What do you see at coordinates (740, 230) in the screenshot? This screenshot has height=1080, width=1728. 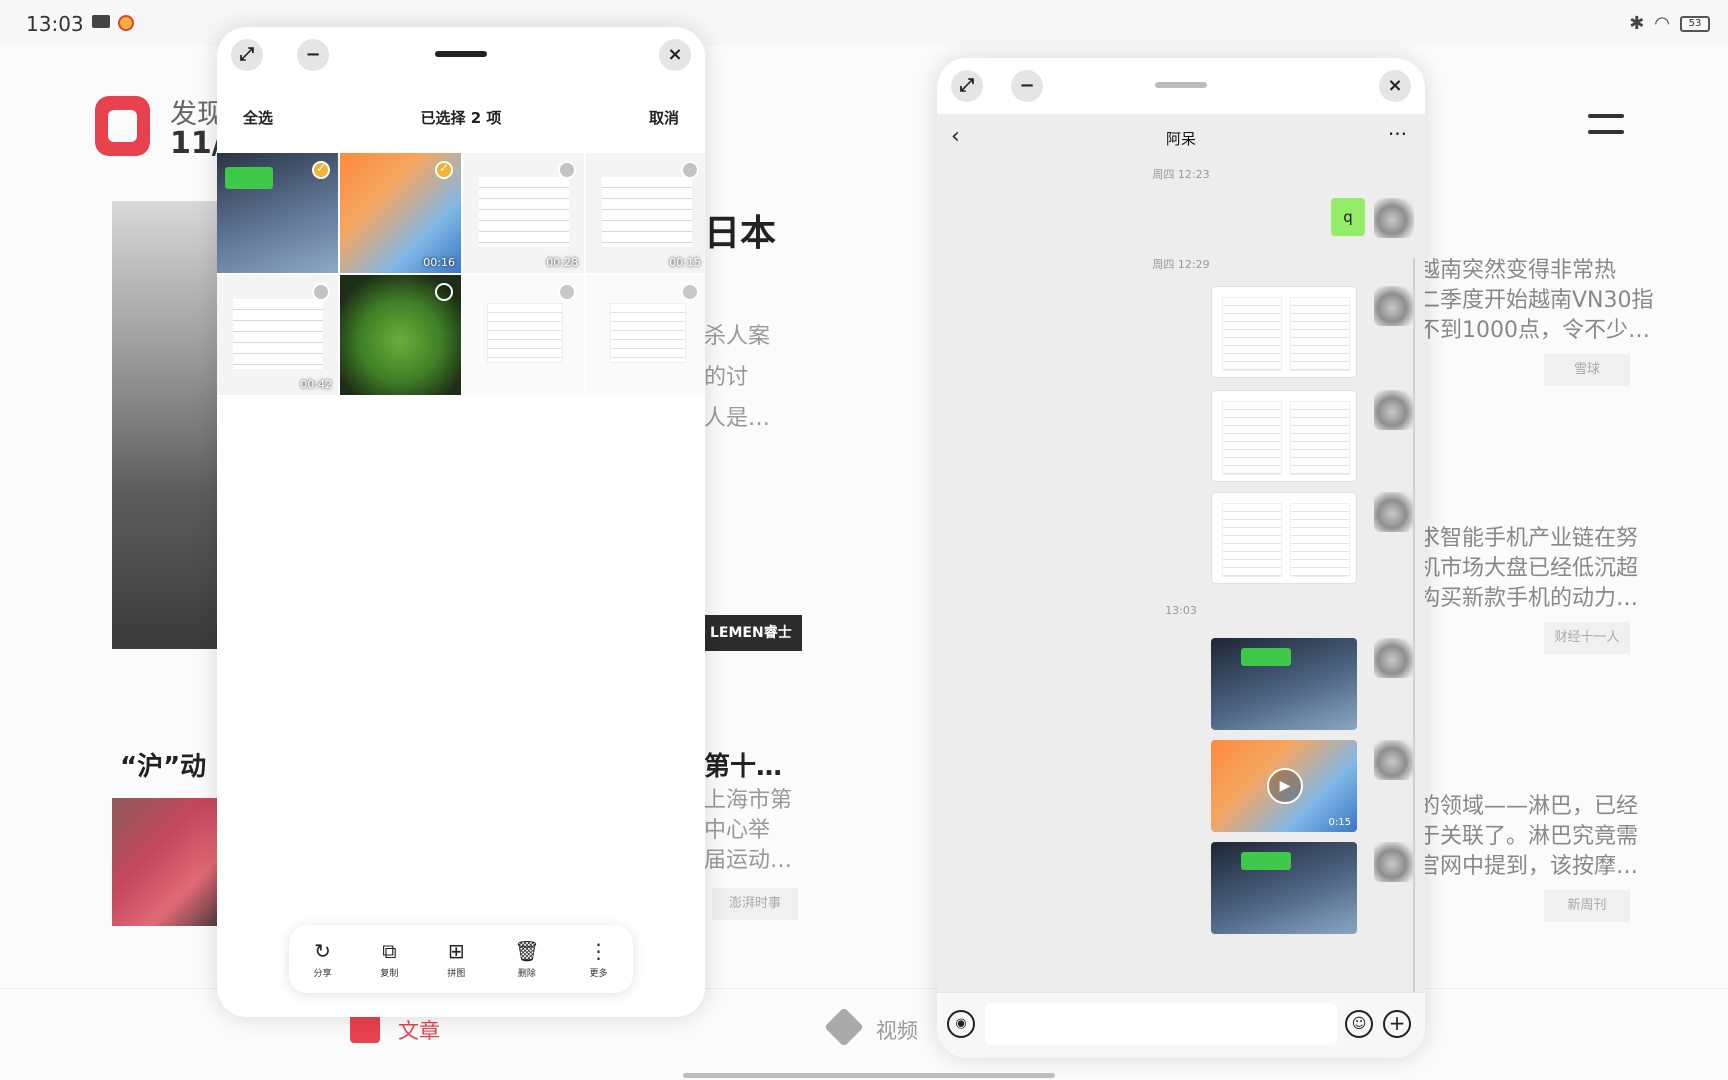 I see `article-title-fragment: 日本` at bounding box center [740, 230].